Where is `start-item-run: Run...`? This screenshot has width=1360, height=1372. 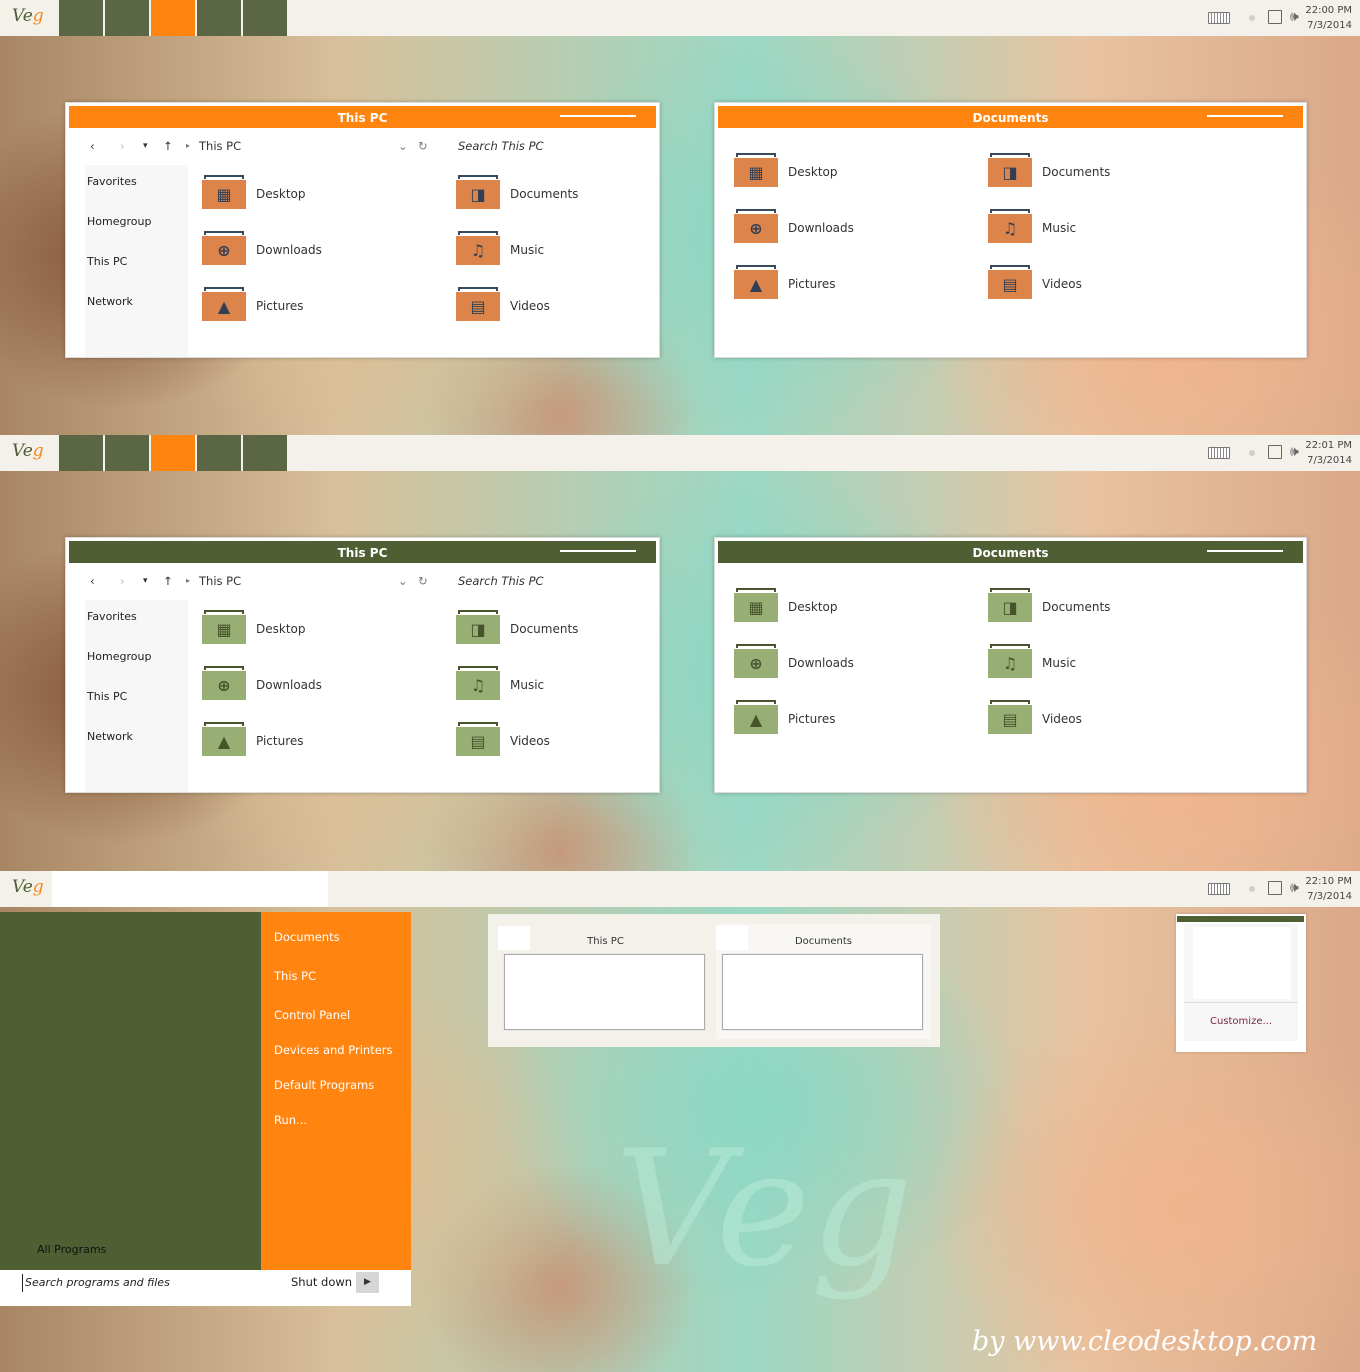
start-item-run: Run... is located at coordinates (290, 1120).